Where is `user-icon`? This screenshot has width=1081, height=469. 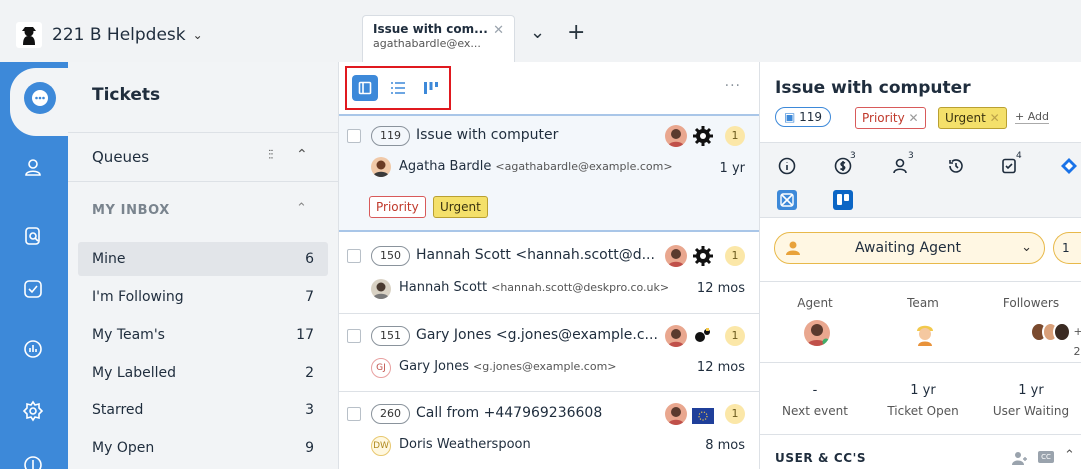
user-icon is located at coordinates (33, 167).